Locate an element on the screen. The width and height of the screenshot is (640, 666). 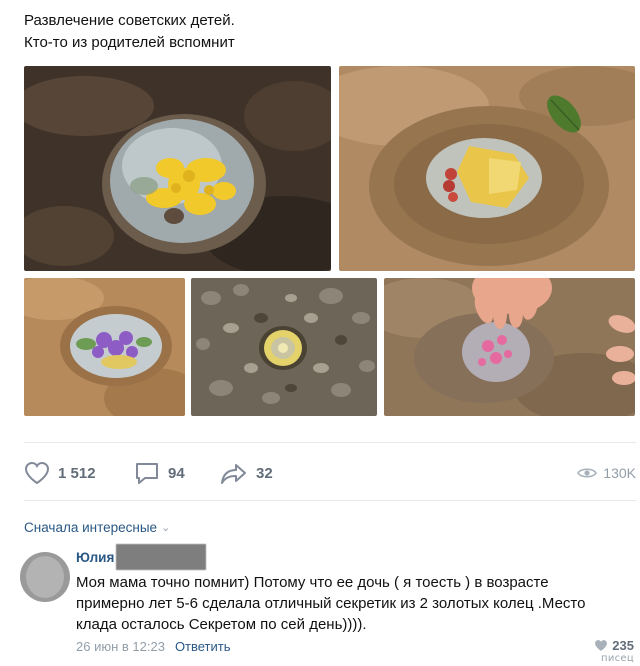
eye-icon is located at coordinates (587, 473).